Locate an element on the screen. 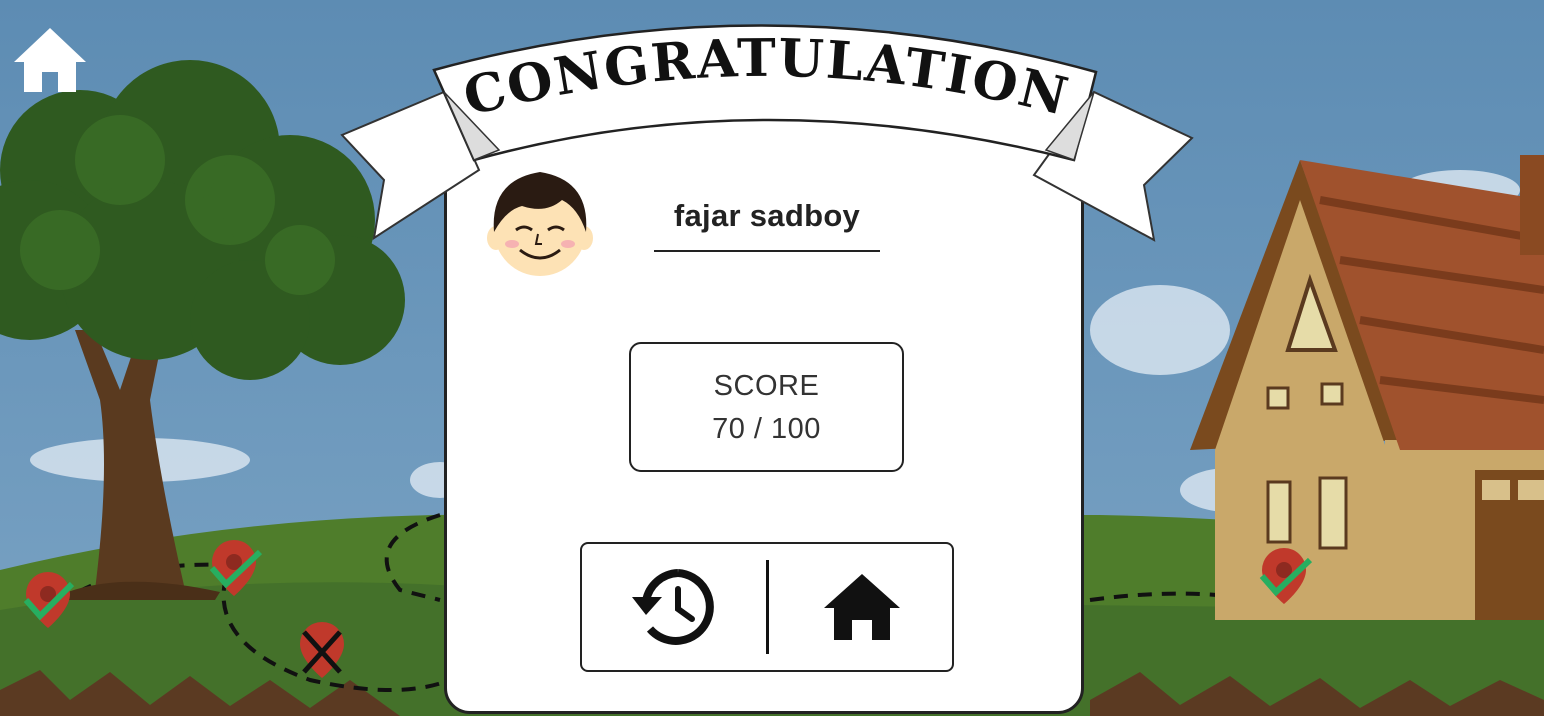 Image resolution: width=1544 pixels, height=716 pixels. score-value: 70 / 100 is located at coordinates (766, 429).